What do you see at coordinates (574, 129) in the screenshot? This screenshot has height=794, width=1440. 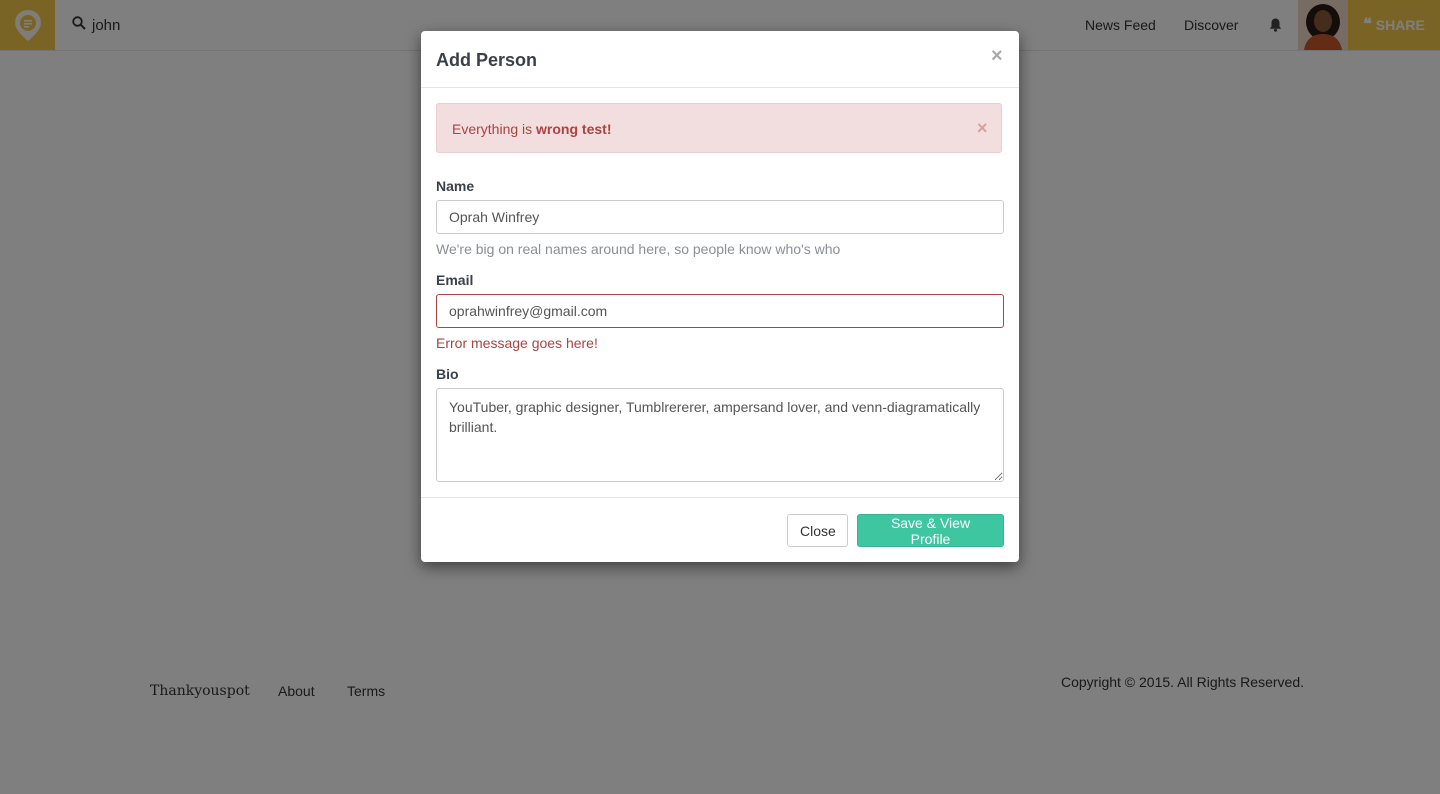 I see `alert-strong: wrong test!` at bounding box center [574, 129].